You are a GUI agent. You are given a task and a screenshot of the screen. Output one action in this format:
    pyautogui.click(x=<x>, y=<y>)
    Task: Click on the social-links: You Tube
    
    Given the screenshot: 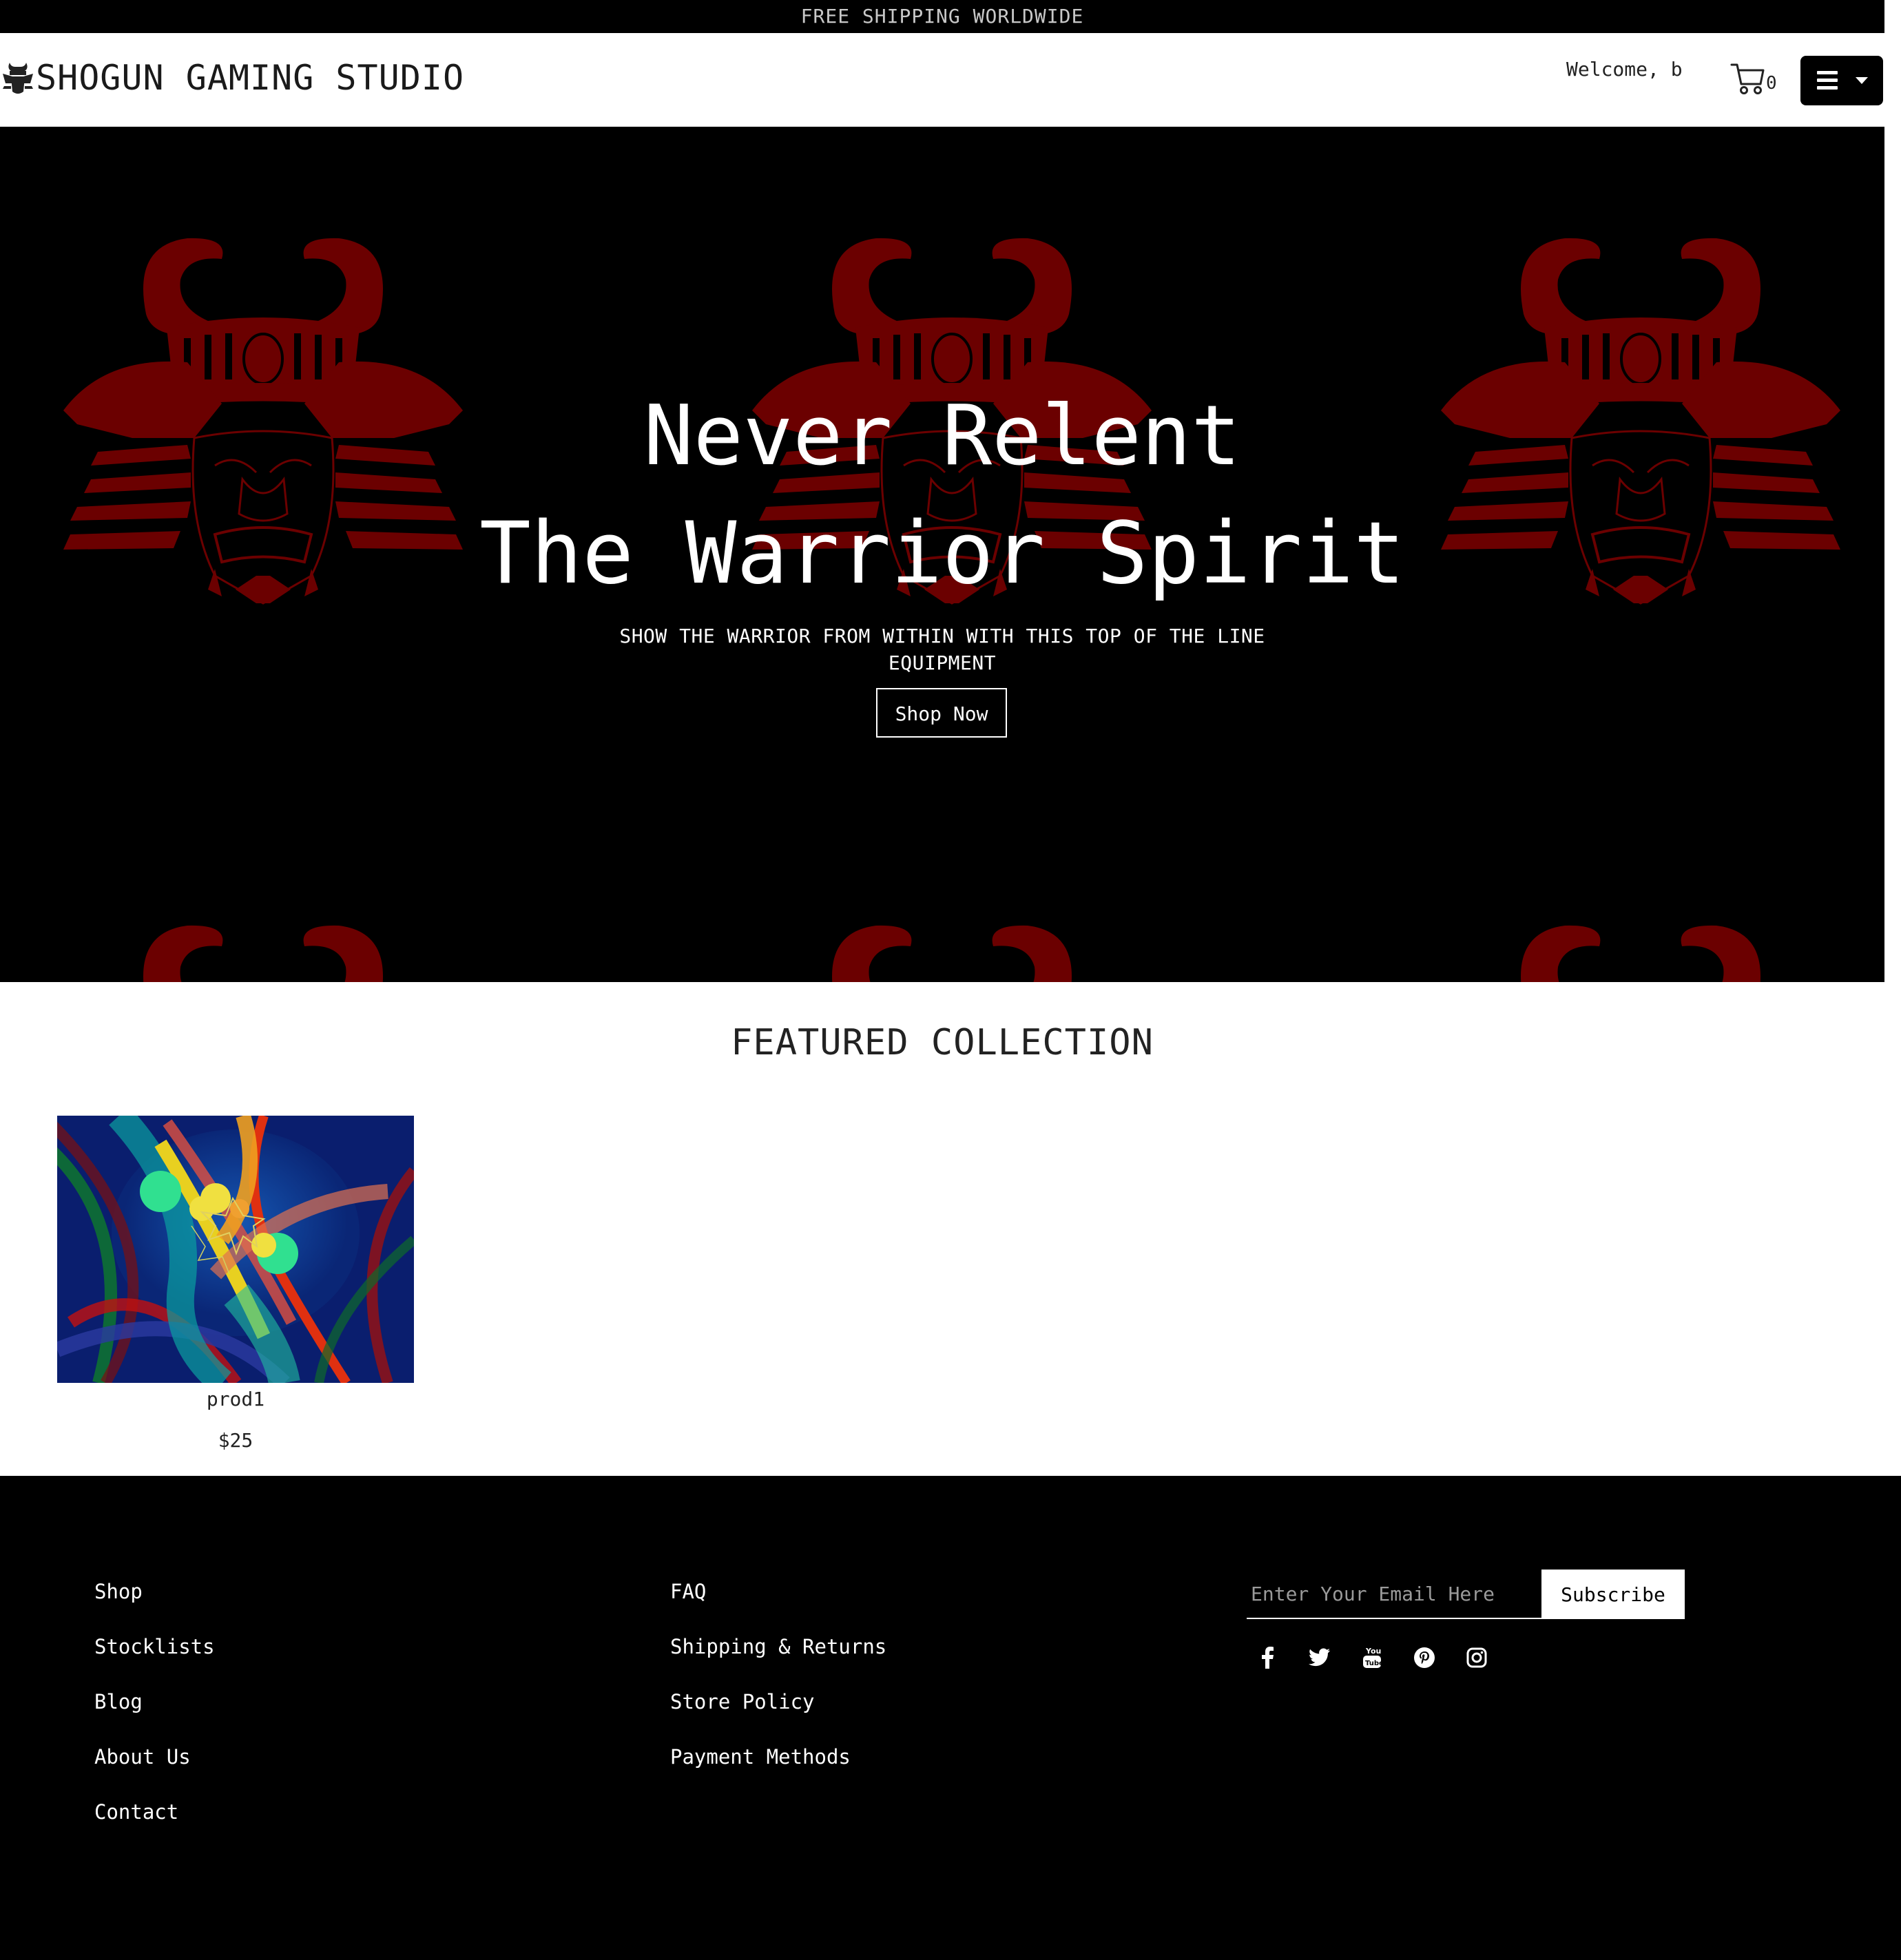 What is the action you would take?
    pyautogui.click(x=1385, y=1657)
    